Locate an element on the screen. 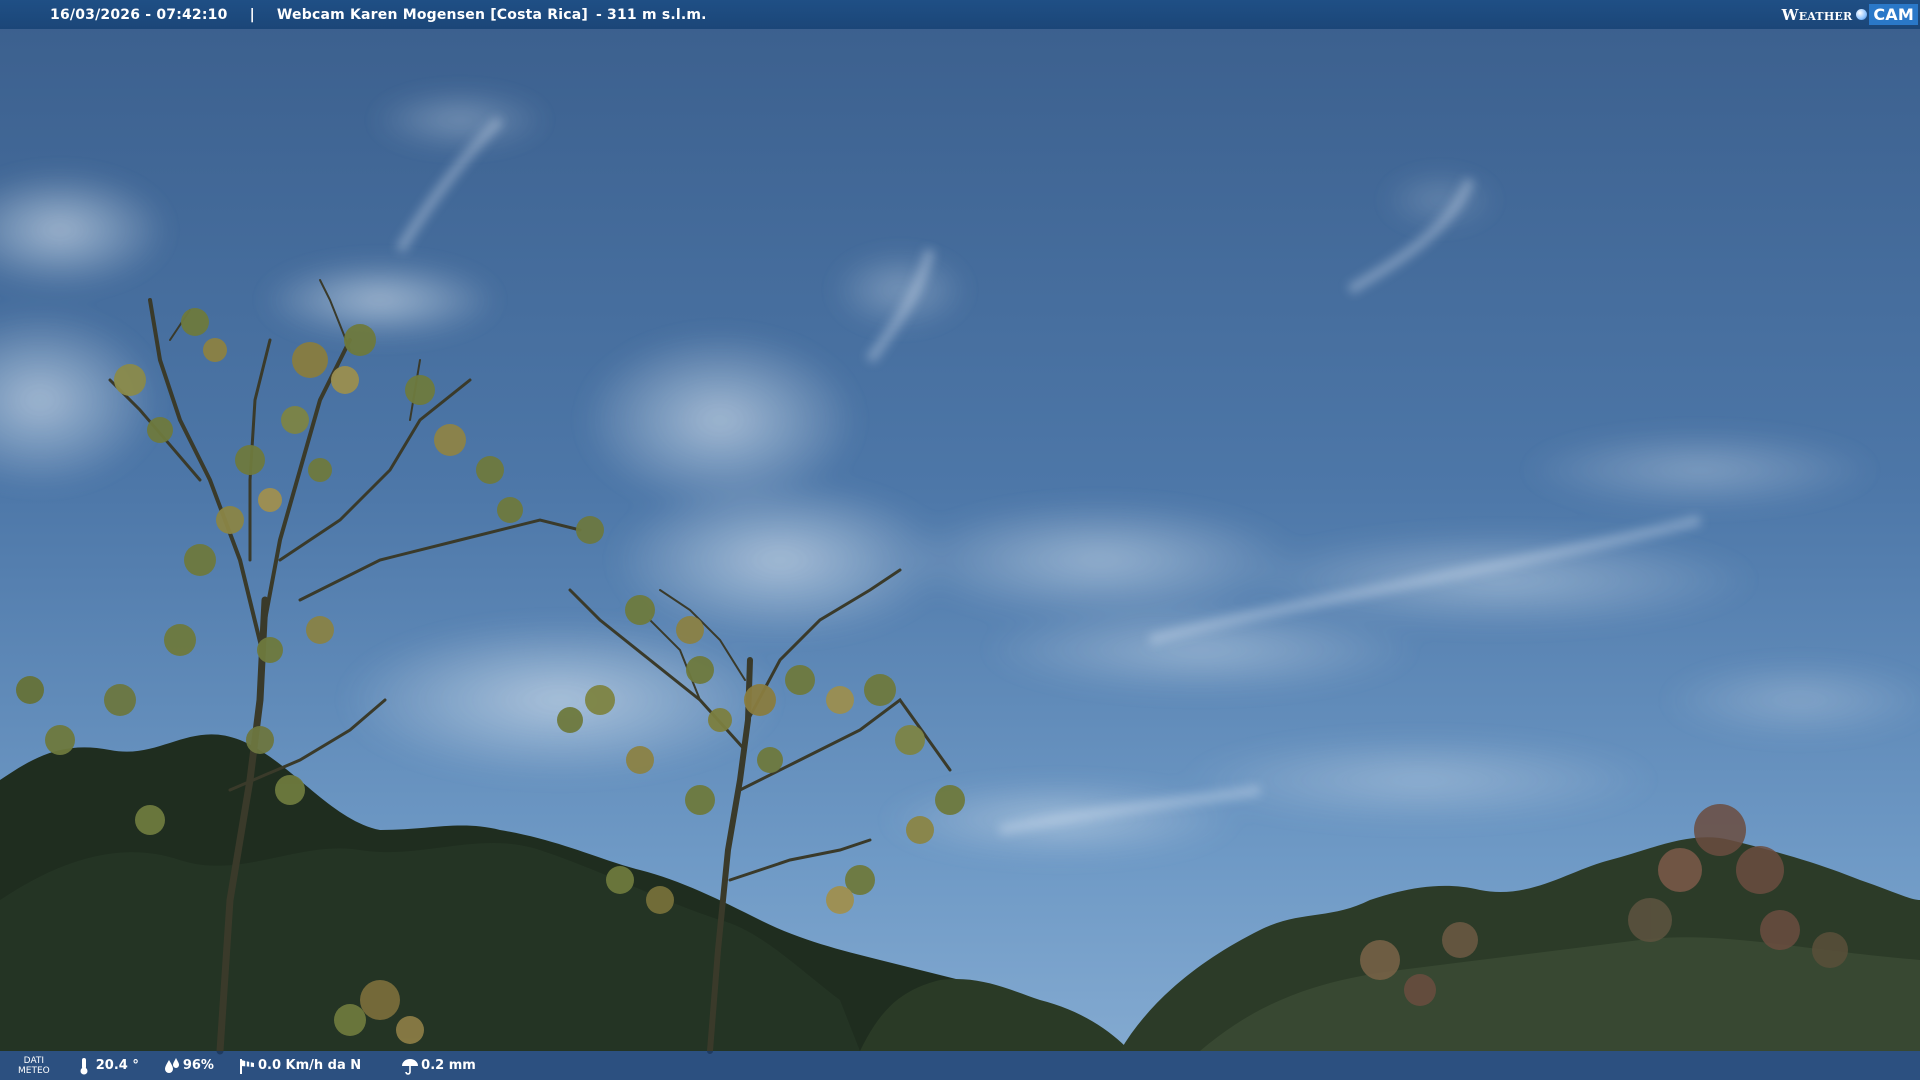  logo-text-cam: CAM is located at coordinates (1893, 14).